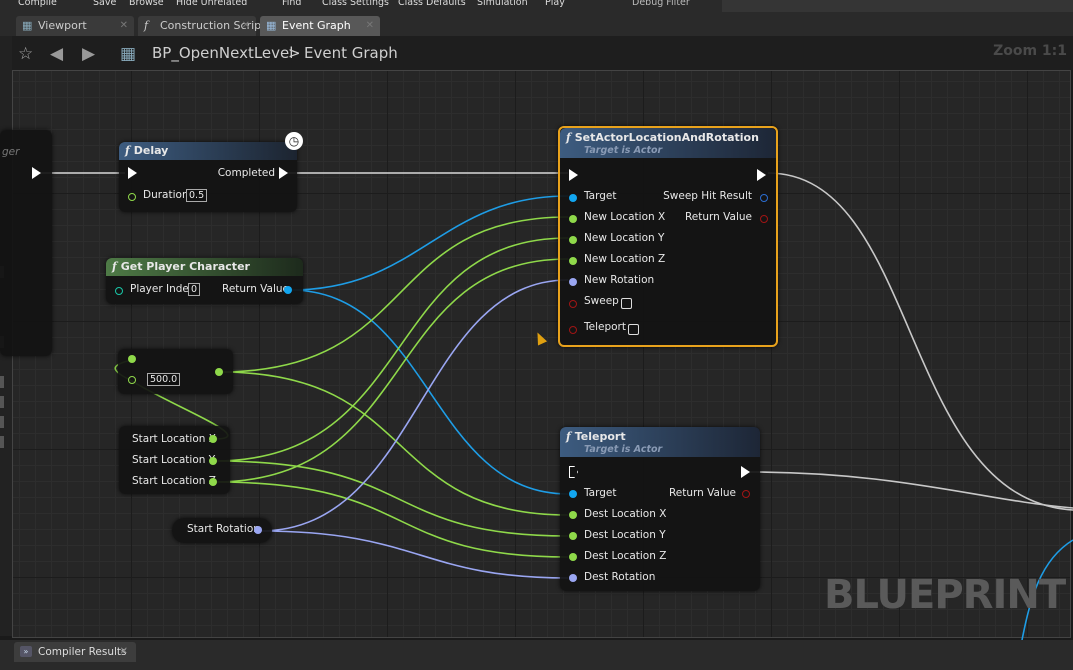 This screenshot has height=670, width=1073. I want to click on start-rotation-variable: Start Rotation, so click(222, 530).